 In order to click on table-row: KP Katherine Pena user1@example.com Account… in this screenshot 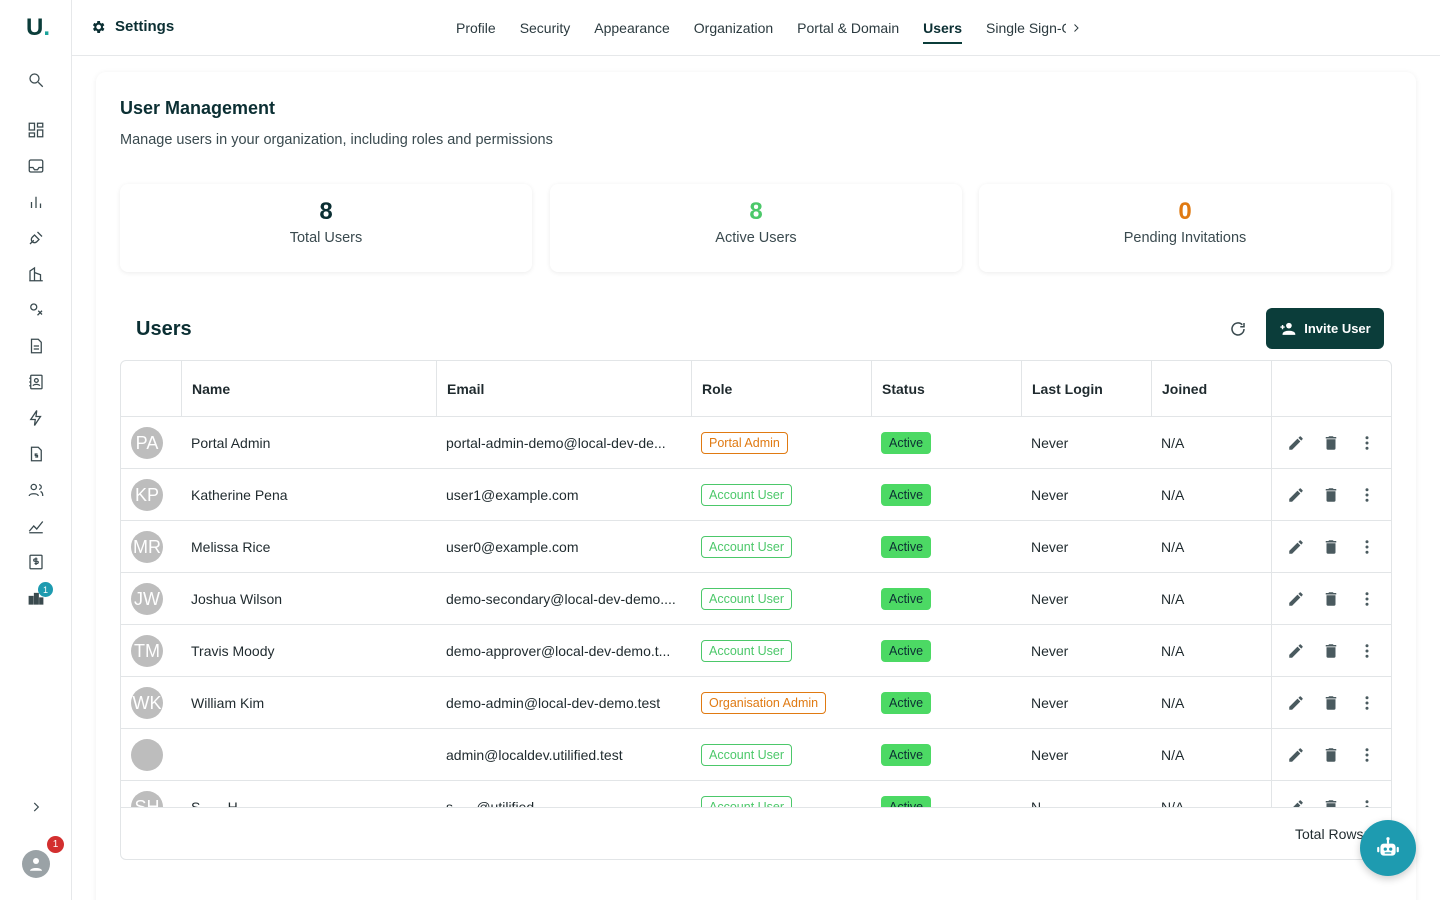, I will do `click(756, 495)`.